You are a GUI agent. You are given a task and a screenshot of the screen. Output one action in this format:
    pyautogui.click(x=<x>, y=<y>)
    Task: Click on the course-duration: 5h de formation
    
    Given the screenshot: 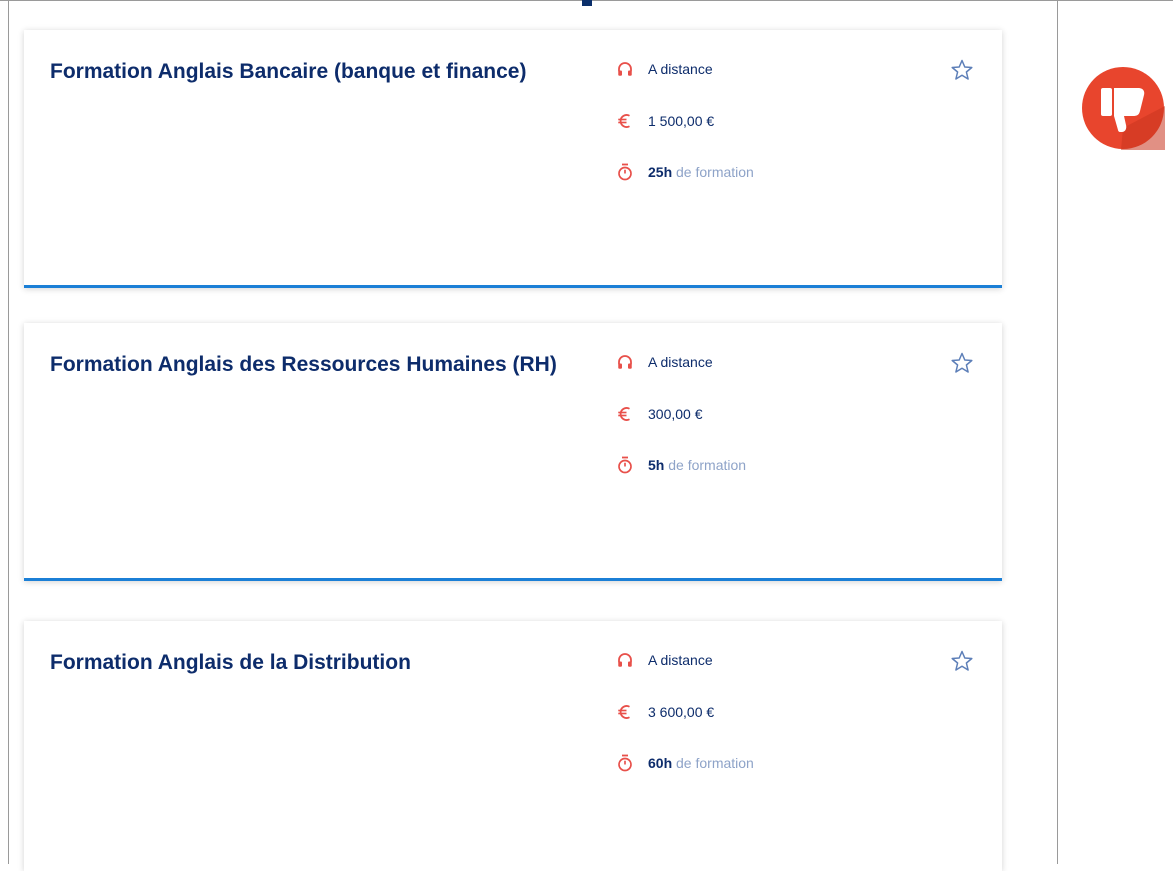 What is the action you would take?
    pyautogui.click(x=680, y=465)
    